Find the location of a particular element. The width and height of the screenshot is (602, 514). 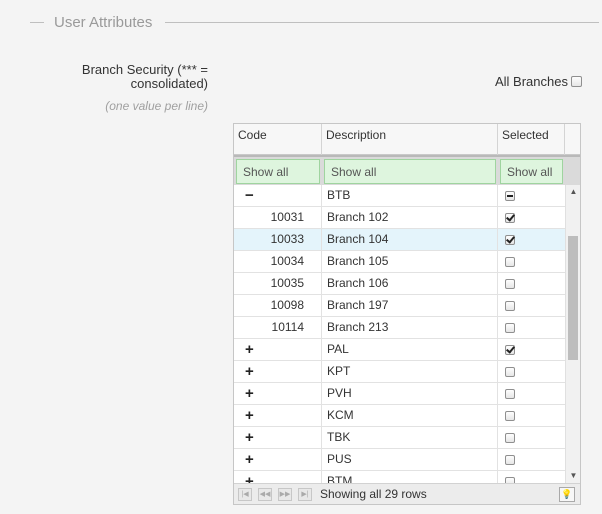

table-row: 10033 Branch 104 is located at coordinates (399, 240).